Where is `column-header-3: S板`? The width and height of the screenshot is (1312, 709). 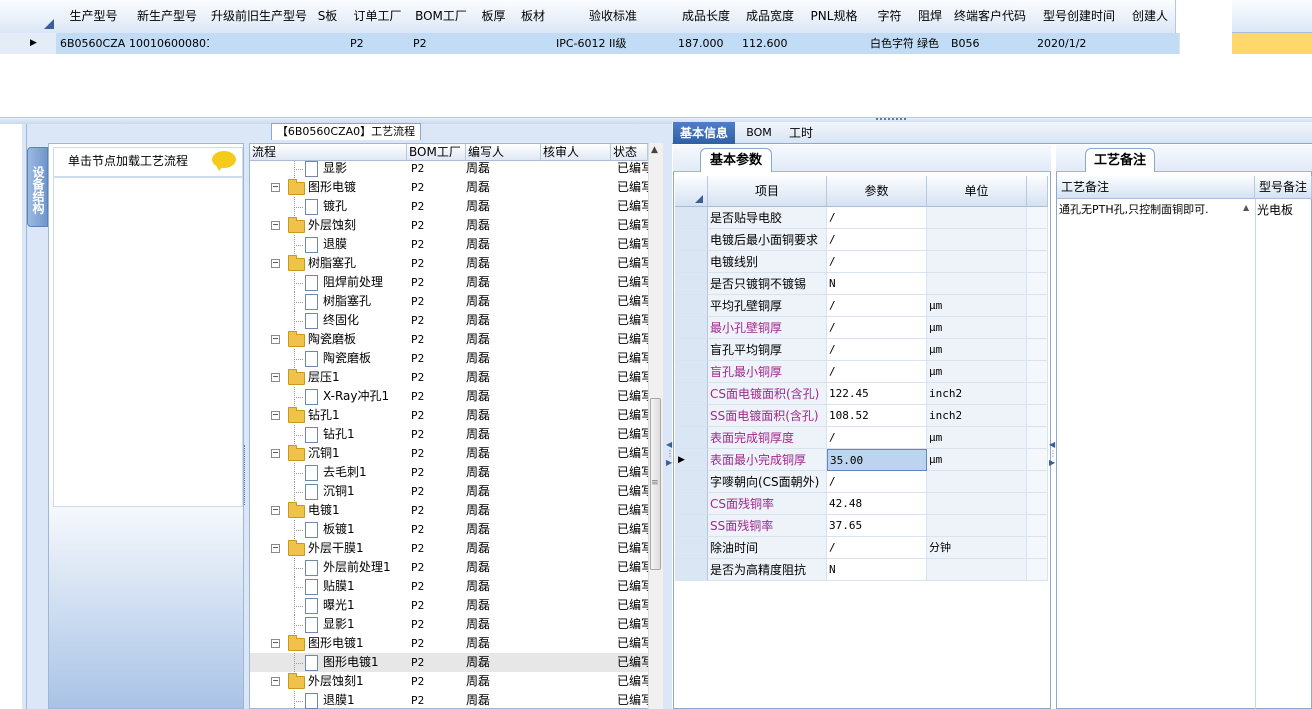
column-header-3: S板 is located at coordinates (328, 17).